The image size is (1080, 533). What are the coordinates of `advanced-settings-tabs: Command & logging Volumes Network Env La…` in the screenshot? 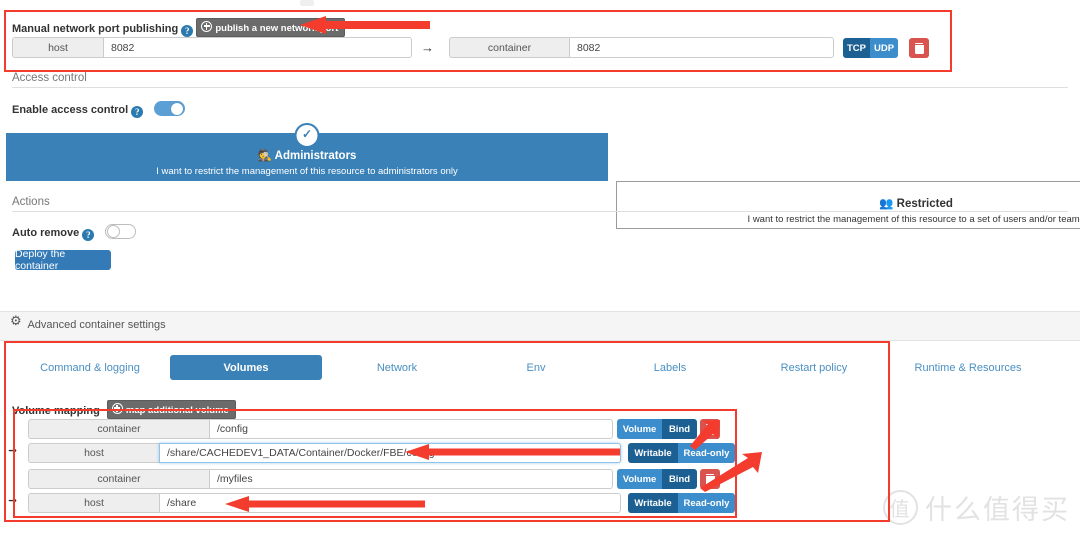 It's located at (540, 368).